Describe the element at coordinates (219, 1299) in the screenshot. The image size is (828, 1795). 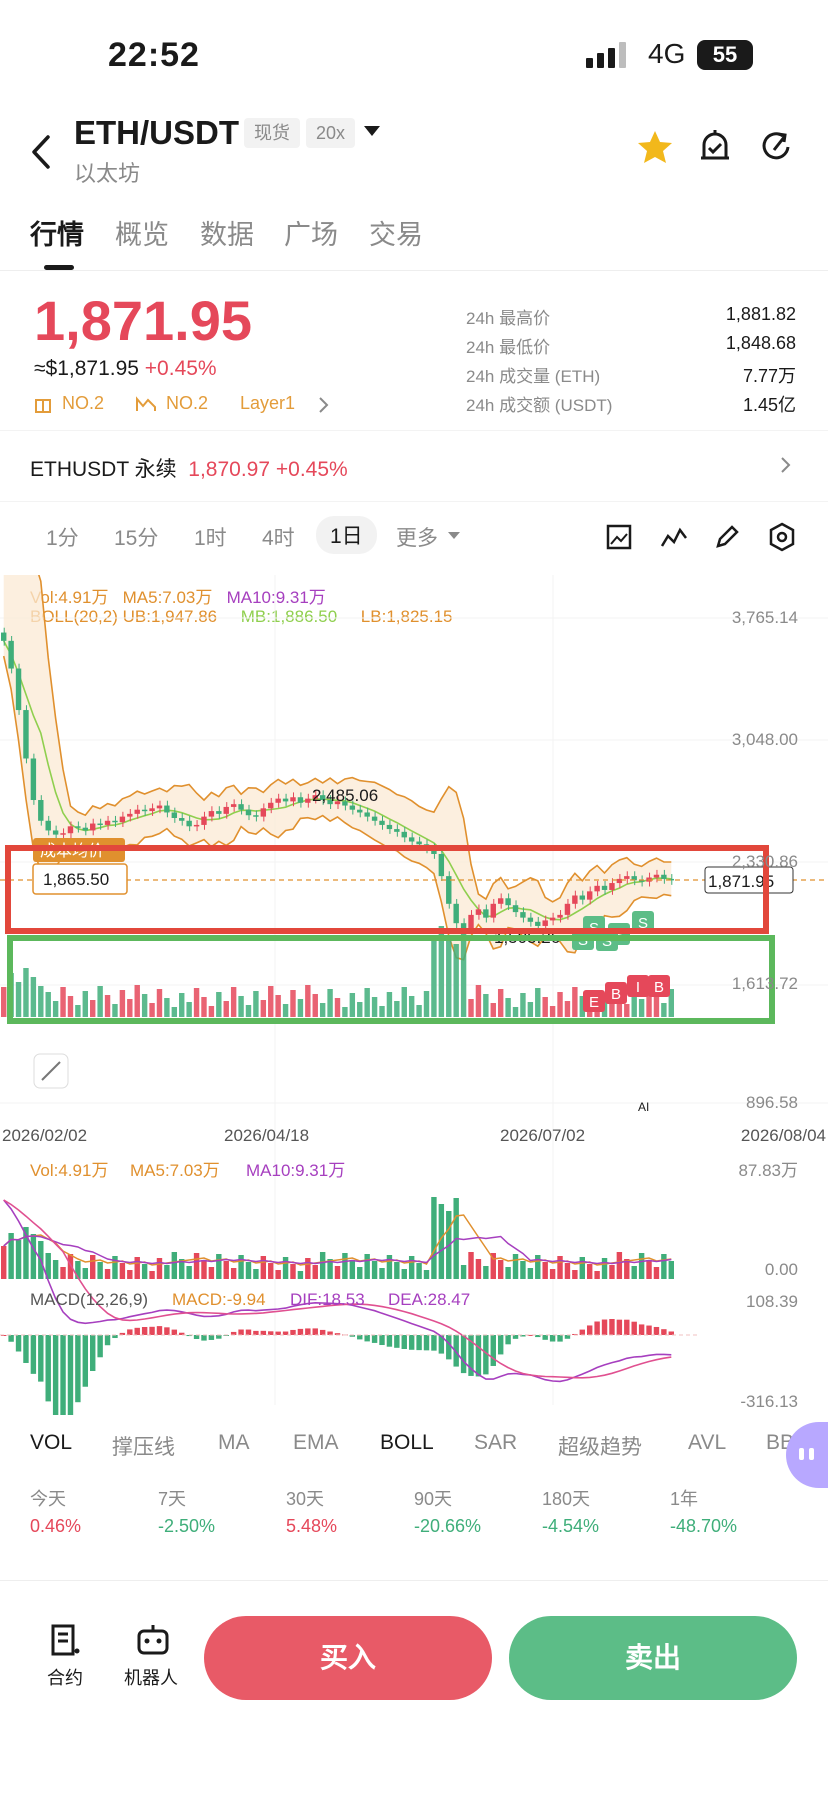
I see `macd-value: MACD:-9.94` at that location.